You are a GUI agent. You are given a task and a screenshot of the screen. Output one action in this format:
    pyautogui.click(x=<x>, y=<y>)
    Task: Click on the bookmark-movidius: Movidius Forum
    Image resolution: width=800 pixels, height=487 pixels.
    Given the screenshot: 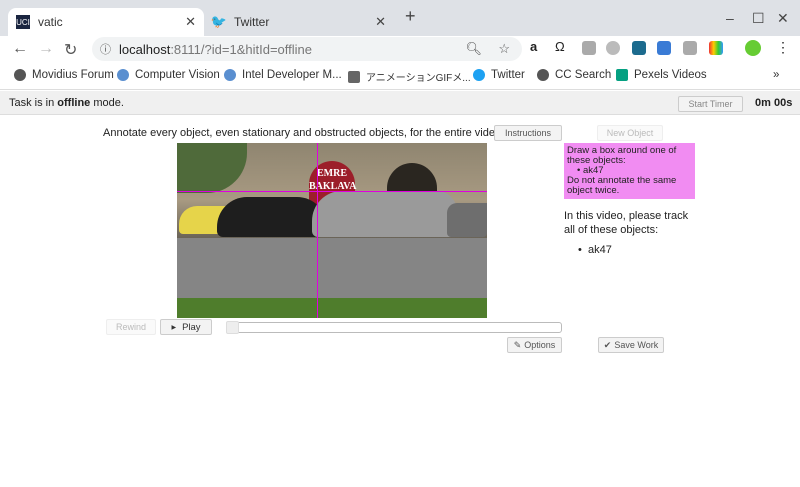 What is the action you would take?
    pyautogui.click(x=64, y=75)
    